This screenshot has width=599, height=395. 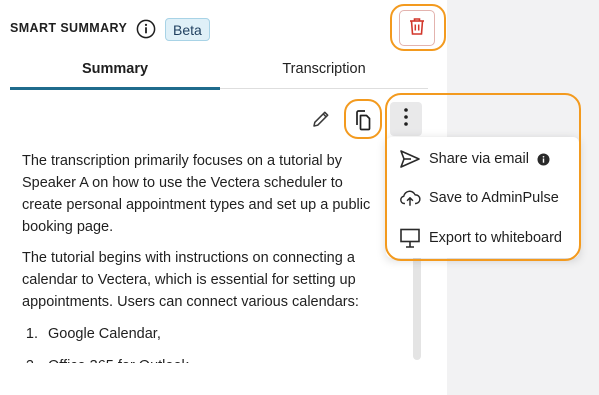 What do you see at coordinates (146, 29) in the screenshot?
I see `info-icon` at bounding box center [146, 29].